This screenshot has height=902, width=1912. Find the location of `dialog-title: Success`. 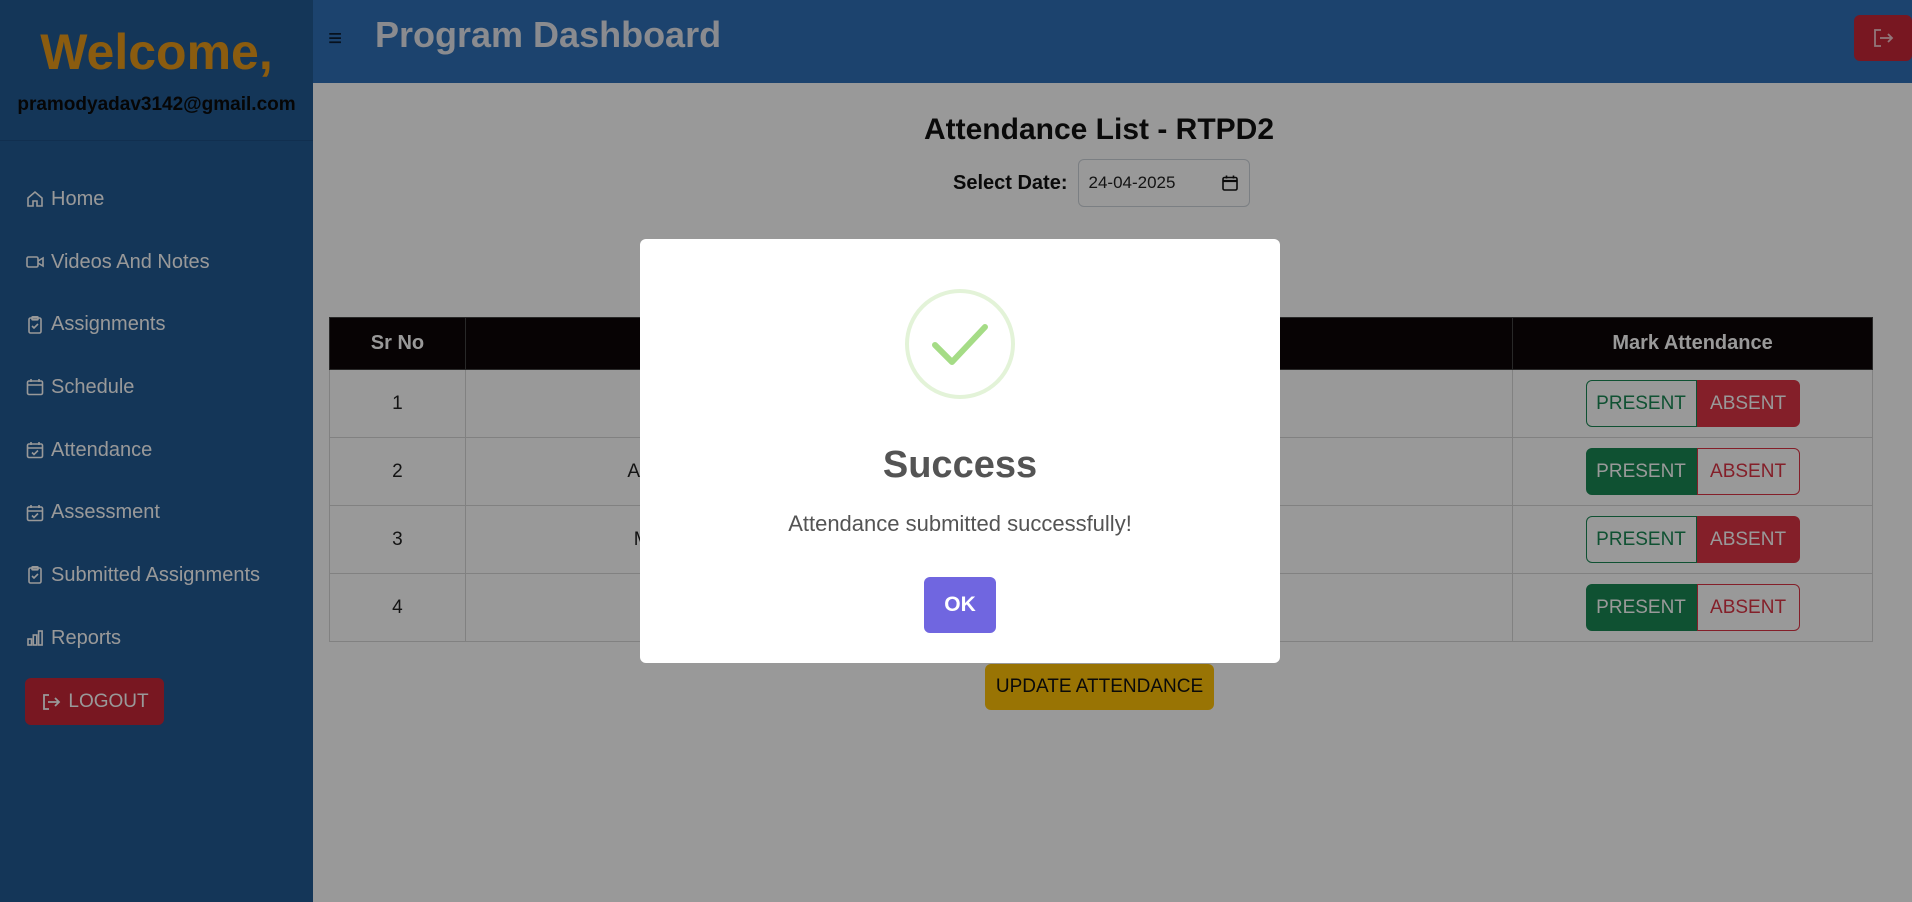

dialog-title: Success is located at coordinates (960, 465).